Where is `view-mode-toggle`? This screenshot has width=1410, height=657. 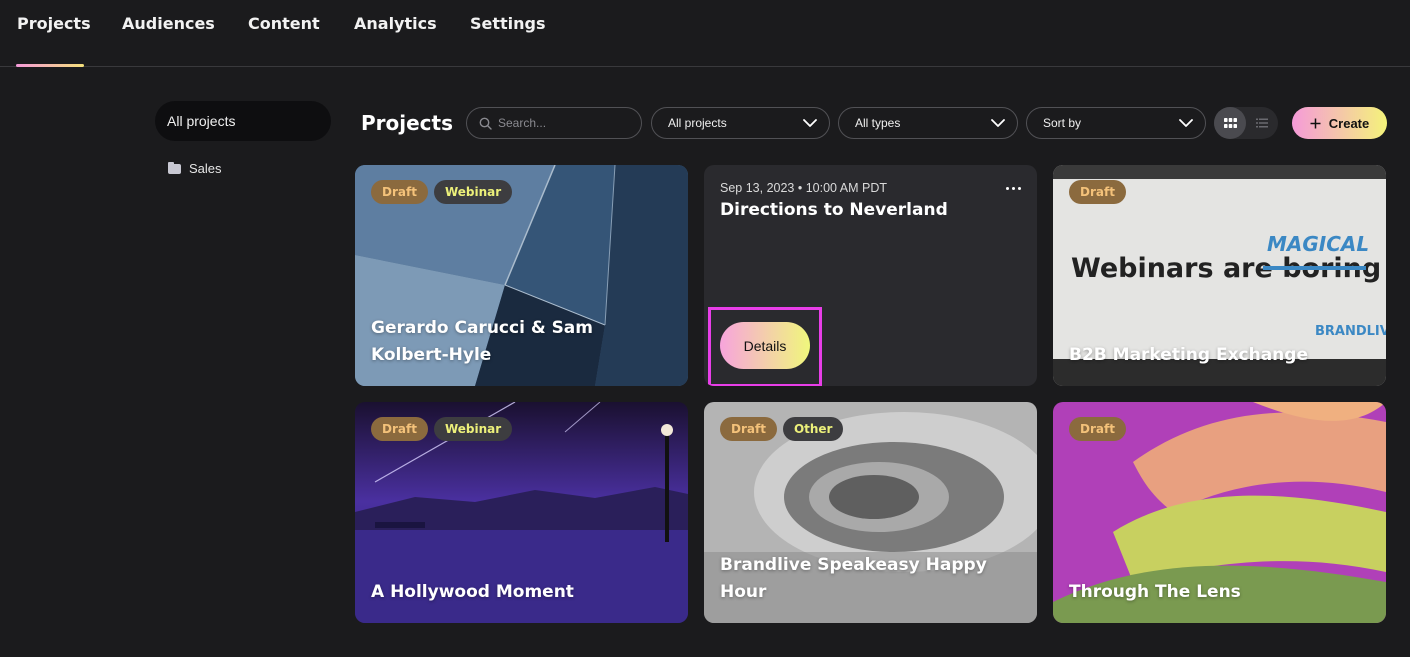
view-mode-toggle is located at coordinates (1246, 123).